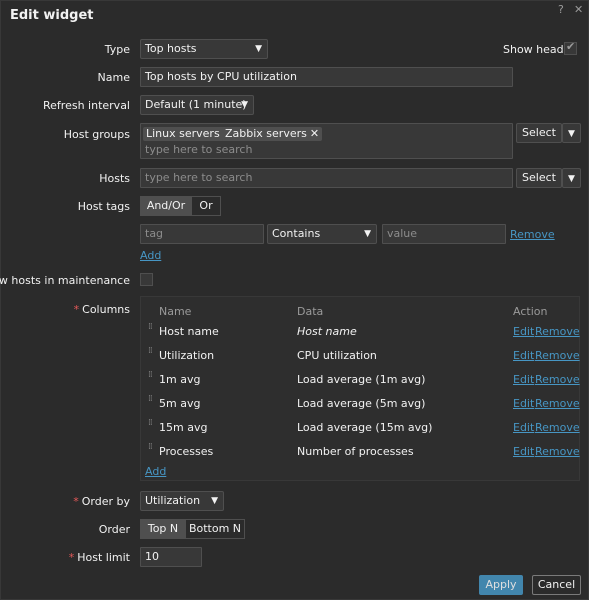 The width and height of the screenshot is (589, 600). Describe the element at coordinates (402, 233) in the screenshot. I see `tag-value-placeholder: value` at that location.